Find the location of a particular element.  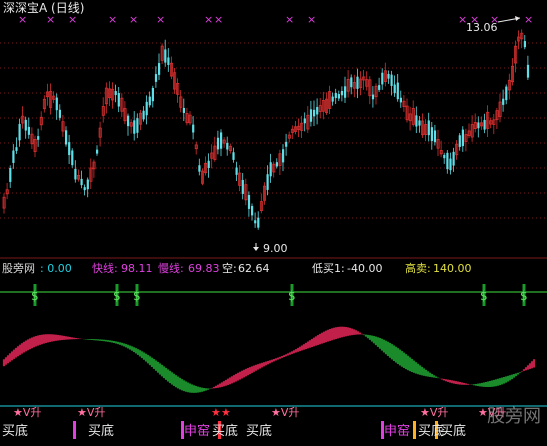

signal-marks: × × × × × × × × × × × × × × is located at coordinates (275, 19).